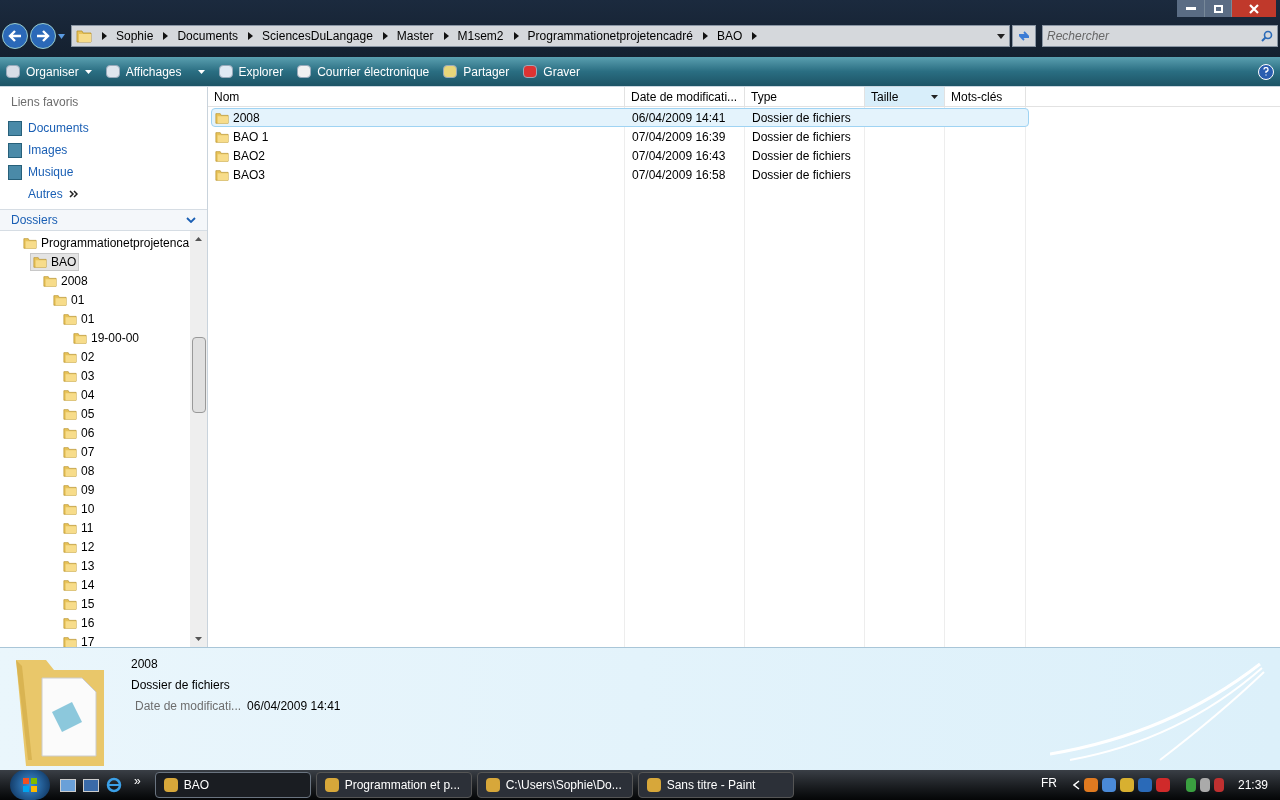 This screenshot has height=800, width=1280. What do you see at coordinates (715, 785) in the screenshot?
I see `taskbar-button: Sans titre - Paint` at bounding box center [715, 785].